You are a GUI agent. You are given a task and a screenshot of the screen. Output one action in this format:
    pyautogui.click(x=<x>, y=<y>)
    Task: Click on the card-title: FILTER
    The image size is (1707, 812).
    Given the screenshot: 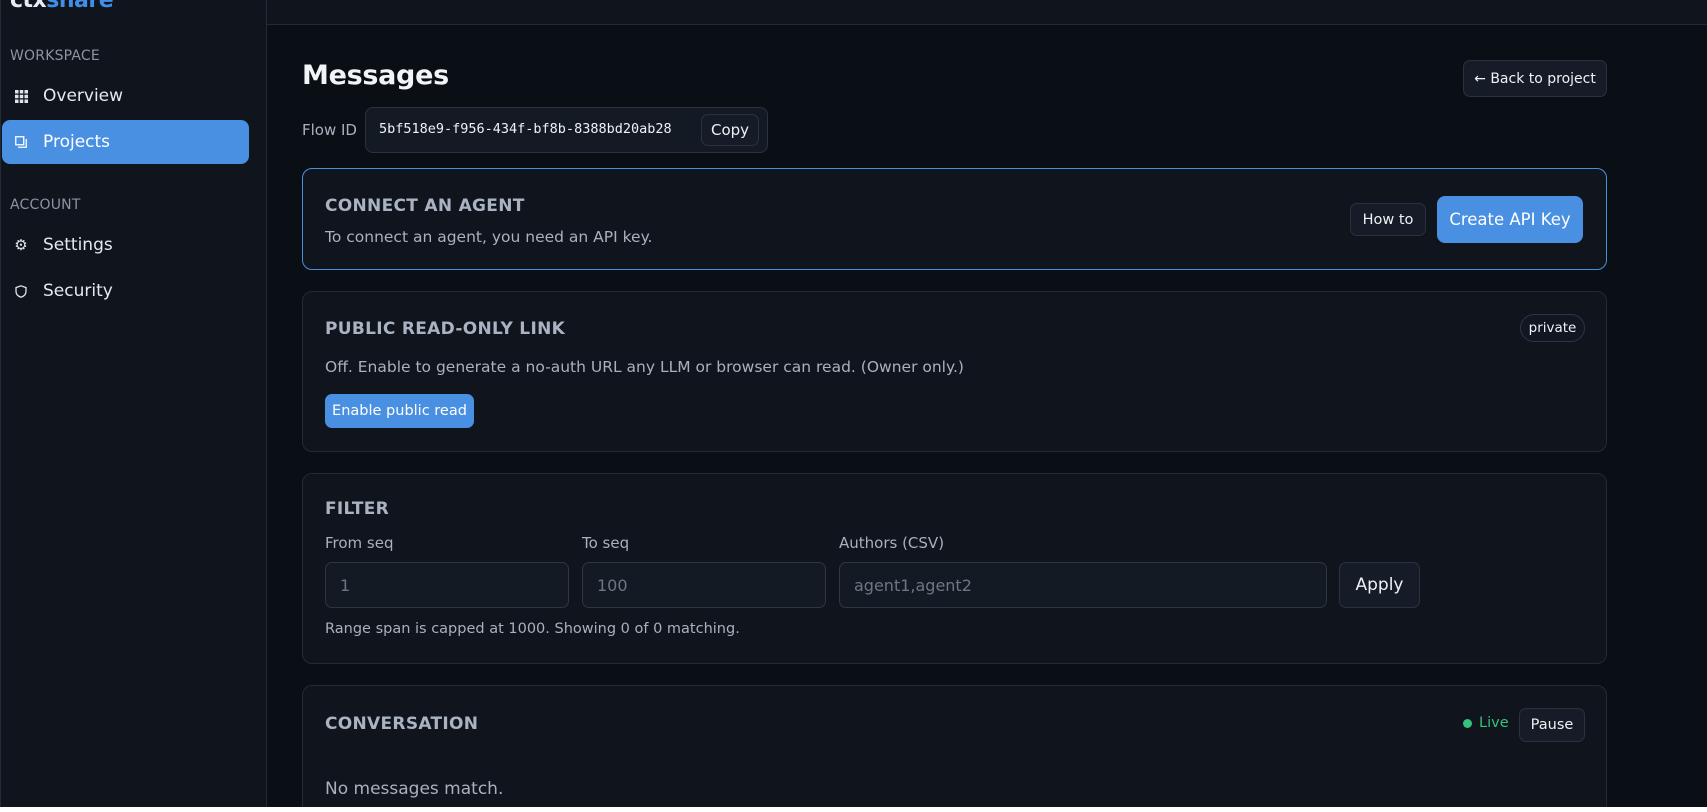 What is the action you would take?
    pyautogui.click(x=357, y=509)
    